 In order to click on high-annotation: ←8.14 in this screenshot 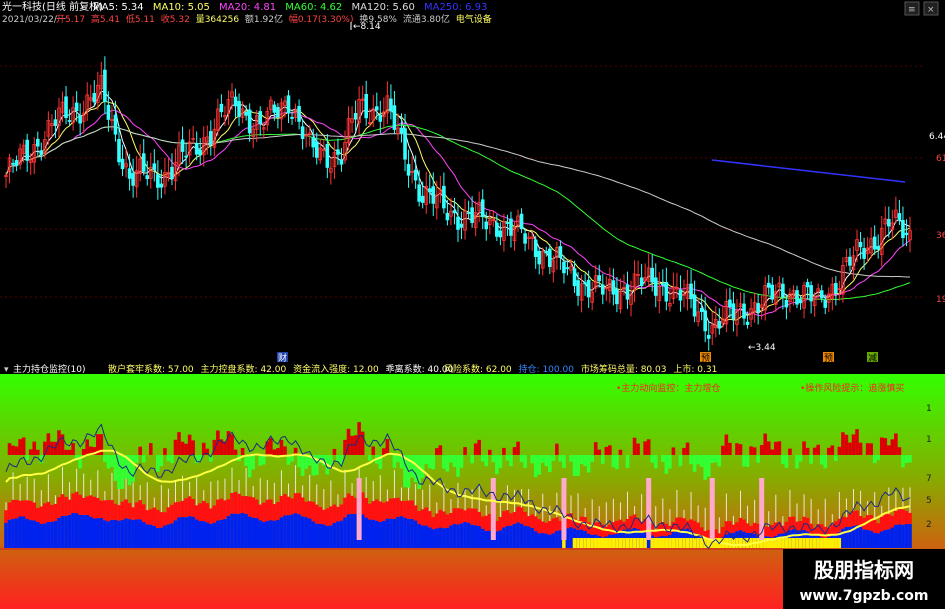, I will do `click(367, 27)`.